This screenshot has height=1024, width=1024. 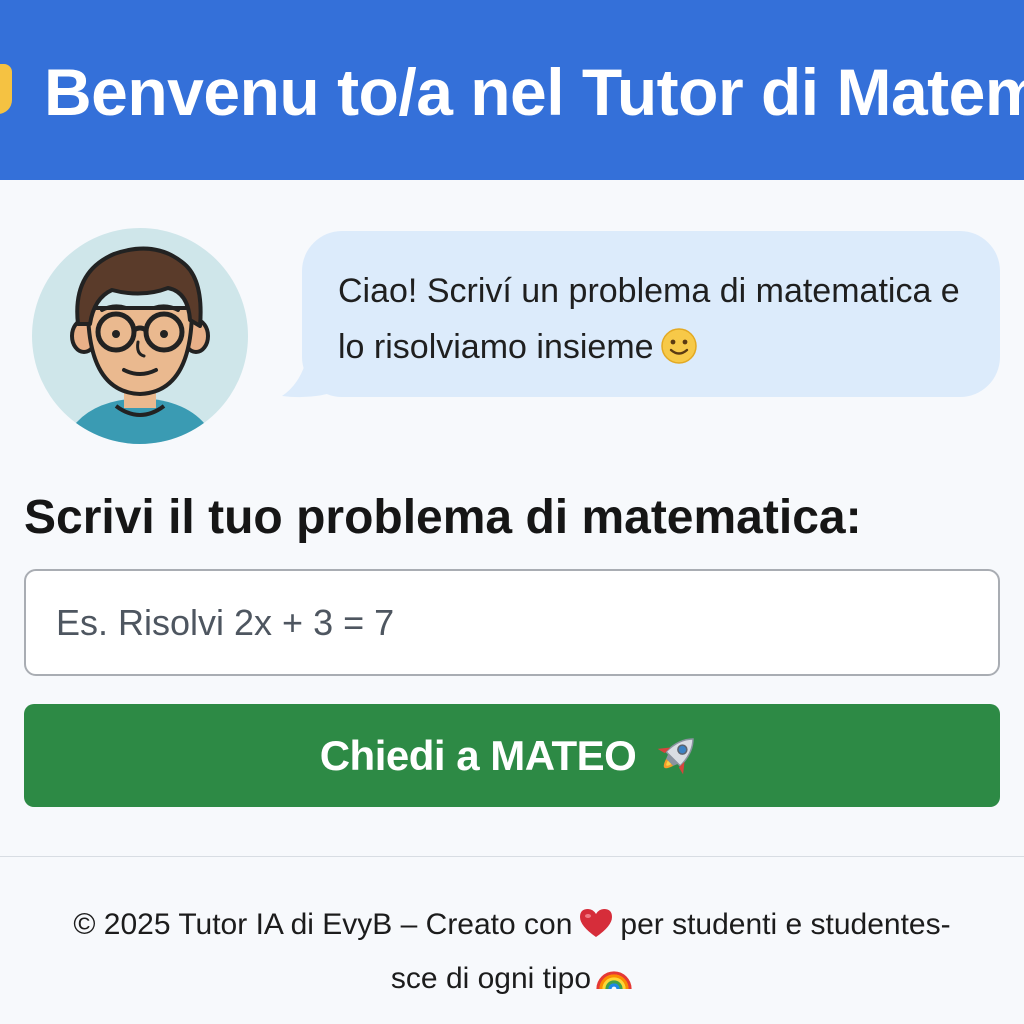 What do you see at coordinates (478, 755) in the screenshot?
I see `ask-button-label: Chiedi a MATEO` at bounding box center [478, 755].